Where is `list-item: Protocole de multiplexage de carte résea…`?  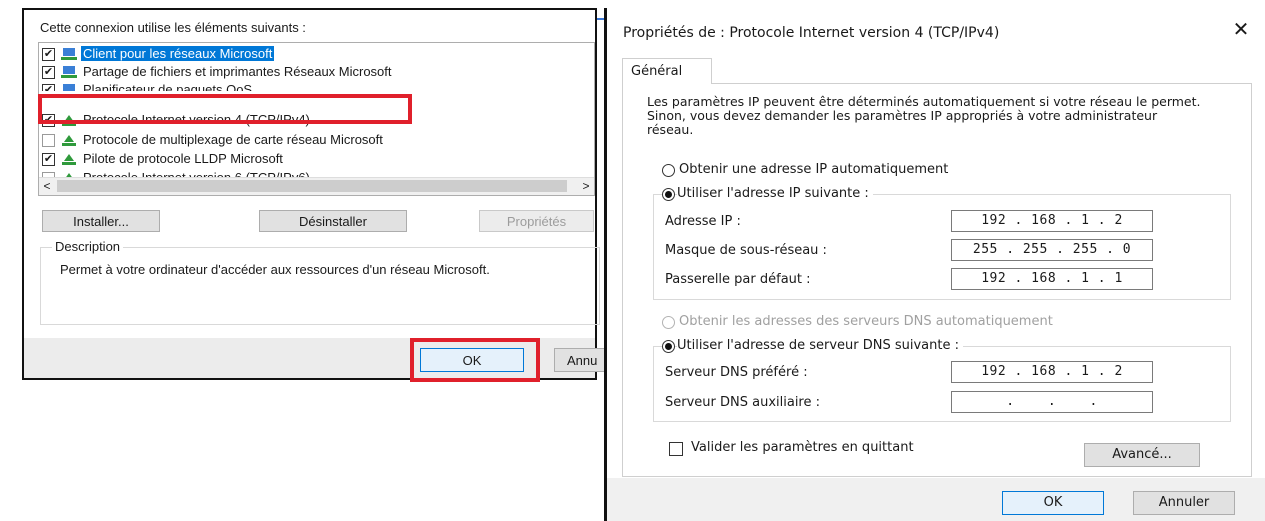
list-item: Protocole de multiplexage de carte résea… is located at coordinates (316, 140).